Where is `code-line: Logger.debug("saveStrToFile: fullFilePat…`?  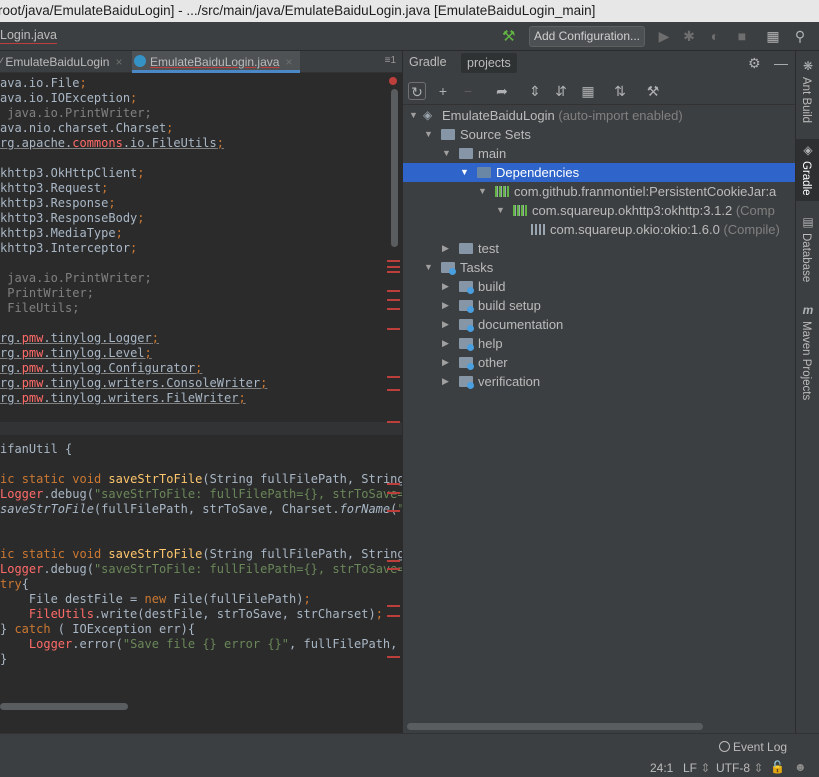
code-line: Logger.debug("saveStrToFile: fullFilePat… is located at coordinates (201, 569).